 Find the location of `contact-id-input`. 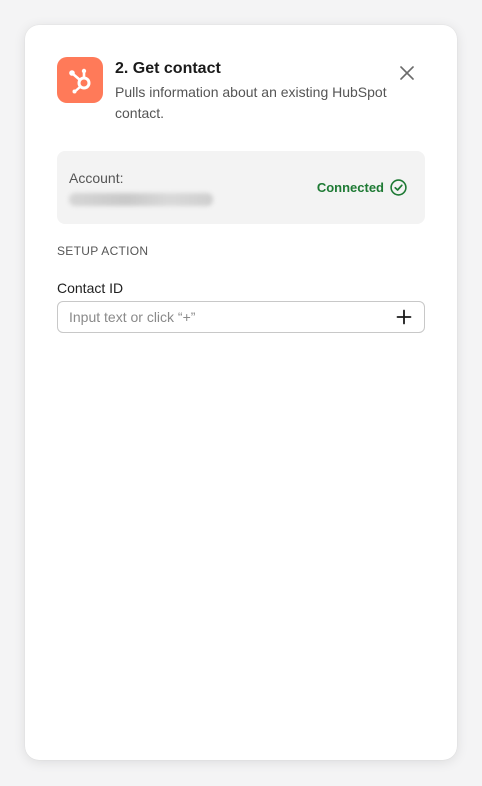

contact-id-input is located at coordinates (218, 317).